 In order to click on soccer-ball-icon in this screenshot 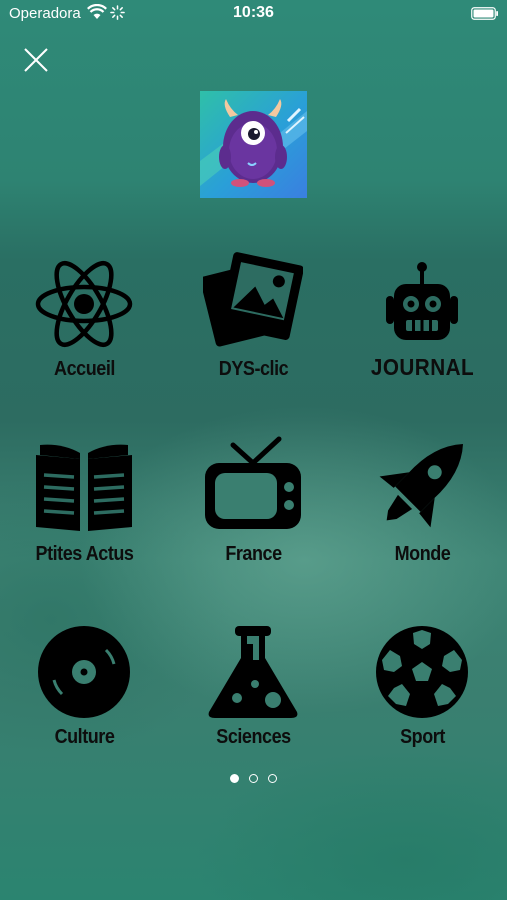, I will do `click(422, 672)`.